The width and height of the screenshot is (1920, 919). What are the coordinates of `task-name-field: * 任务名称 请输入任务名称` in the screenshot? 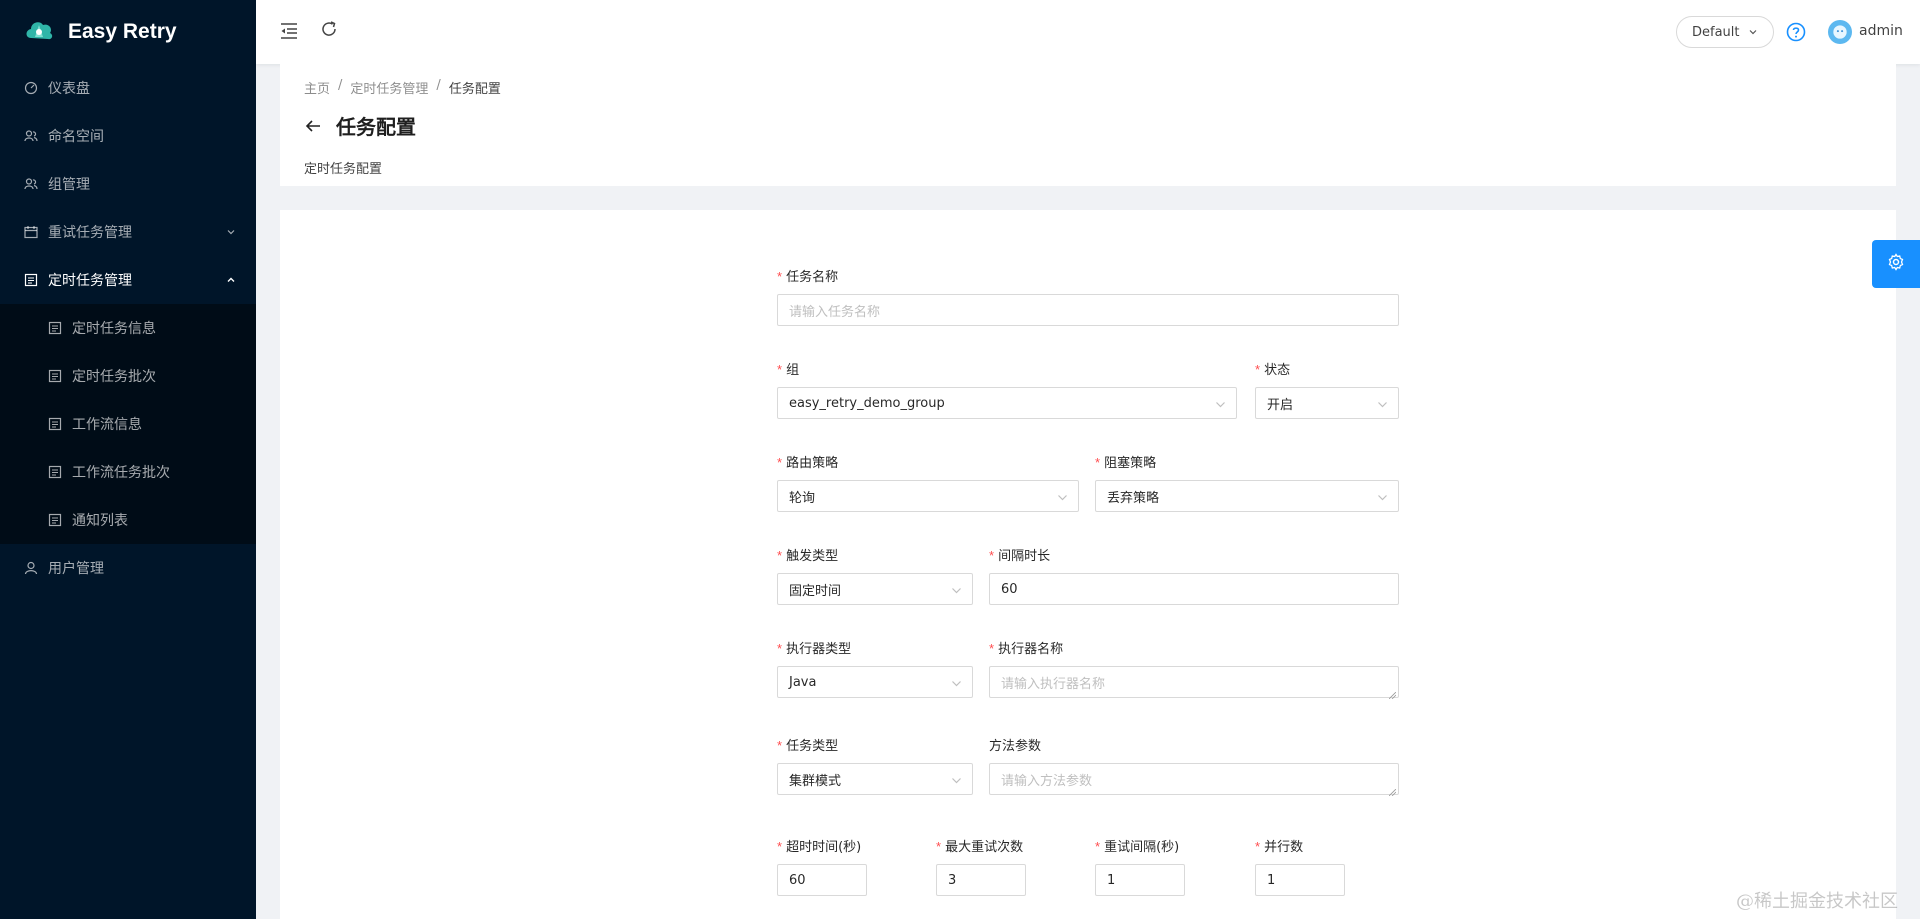 It's located at (1088, 296).